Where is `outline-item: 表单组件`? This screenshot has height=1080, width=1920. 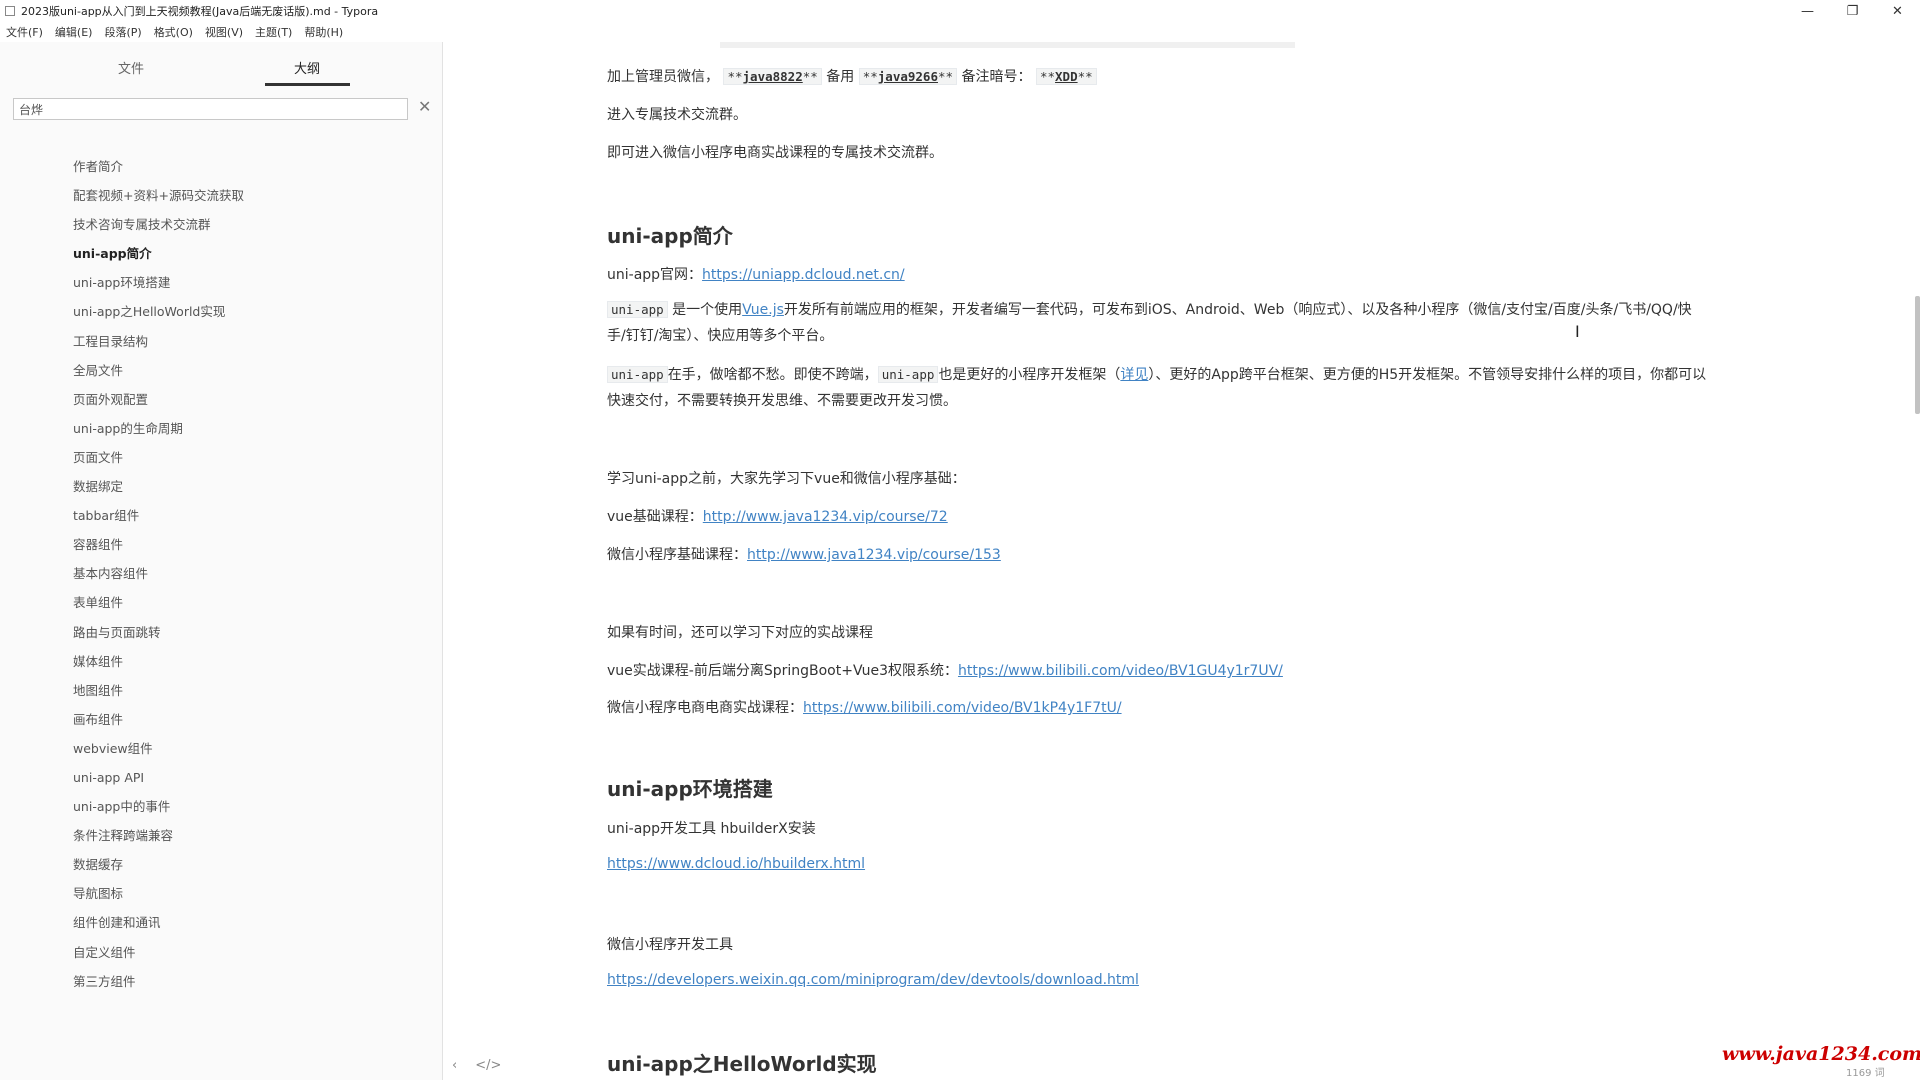
outline-item: 表单组件 is located at coordinates (158, 602).